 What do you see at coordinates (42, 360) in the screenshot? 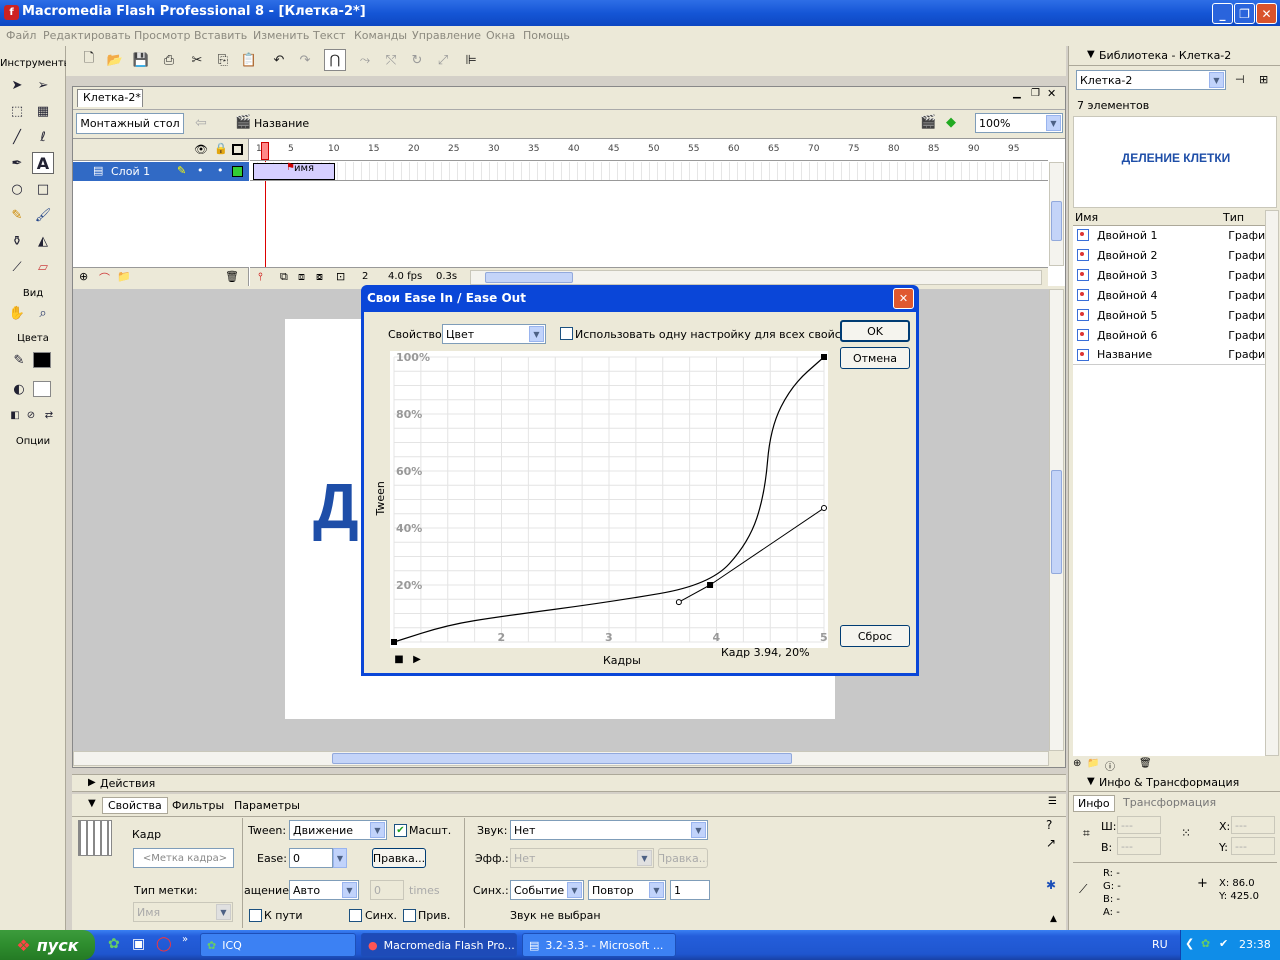
I see `stroke-color-swatch` at bounding box center [42, 360].